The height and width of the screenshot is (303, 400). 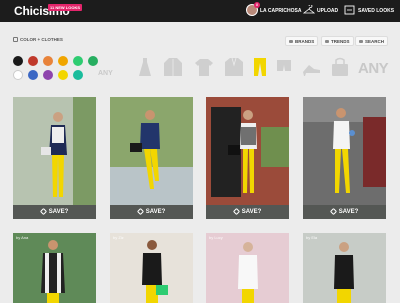 What do you see at coordinates (372, 41) in the screenshot?
I see `search-button: SEARCH` at bounding box center [372, 41].